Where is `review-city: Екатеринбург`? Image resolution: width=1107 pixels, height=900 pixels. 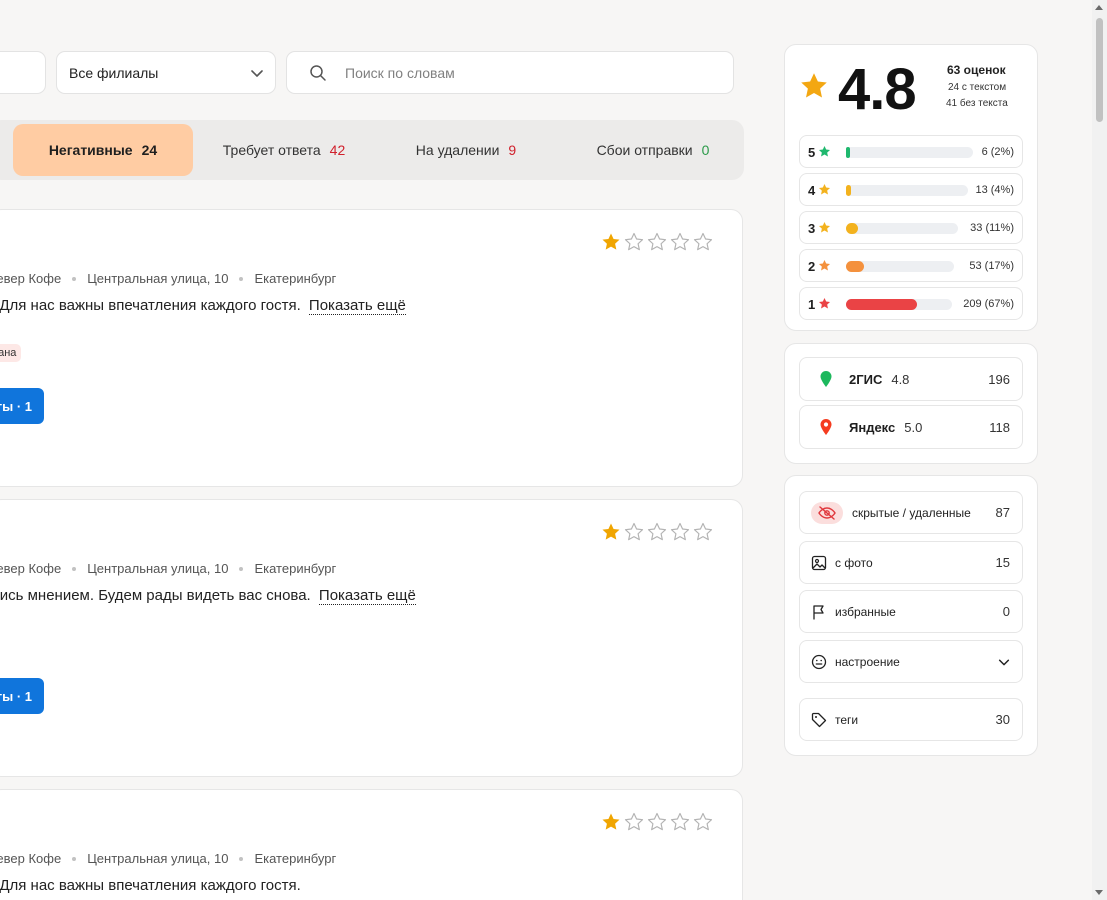 review-city: Екатеринбург is located at coordinates (295, 858).